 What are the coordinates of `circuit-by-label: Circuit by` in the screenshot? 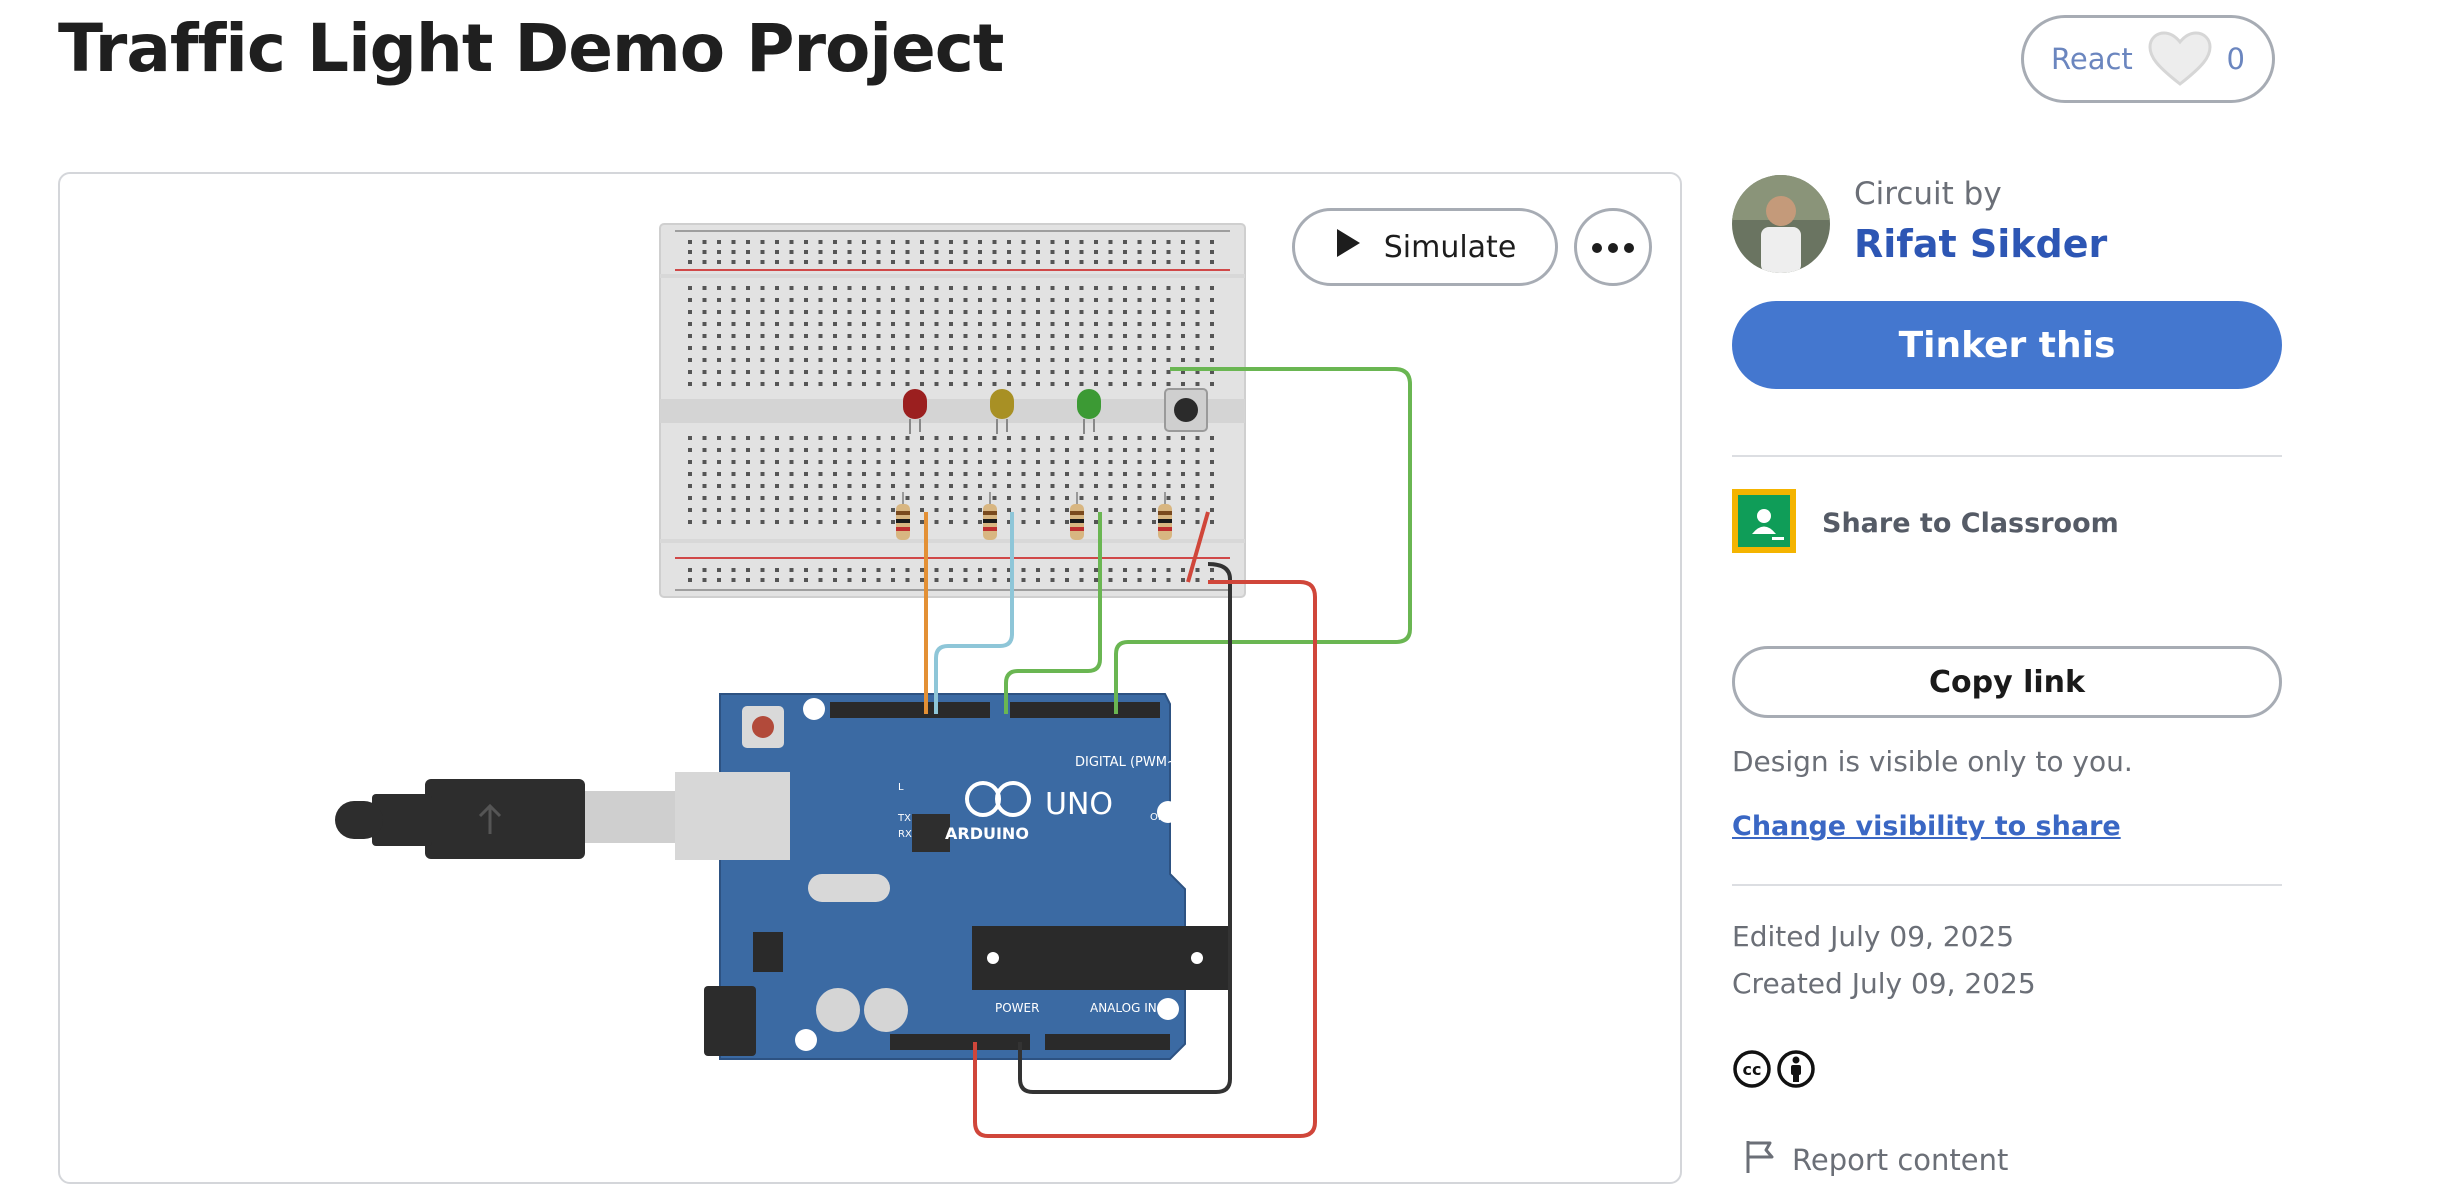 It's located at (1928, 194).